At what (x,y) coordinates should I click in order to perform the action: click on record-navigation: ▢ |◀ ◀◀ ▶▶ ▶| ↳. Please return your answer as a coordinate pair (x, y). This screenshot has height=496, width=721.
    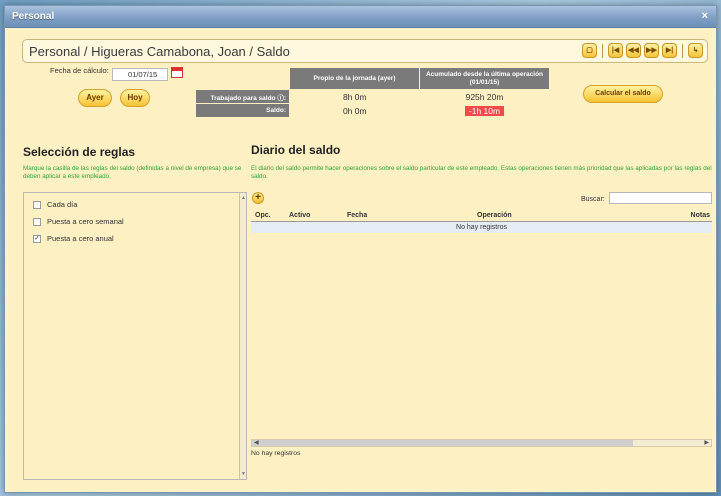
    Looking at the image, I should click on (642, 50).